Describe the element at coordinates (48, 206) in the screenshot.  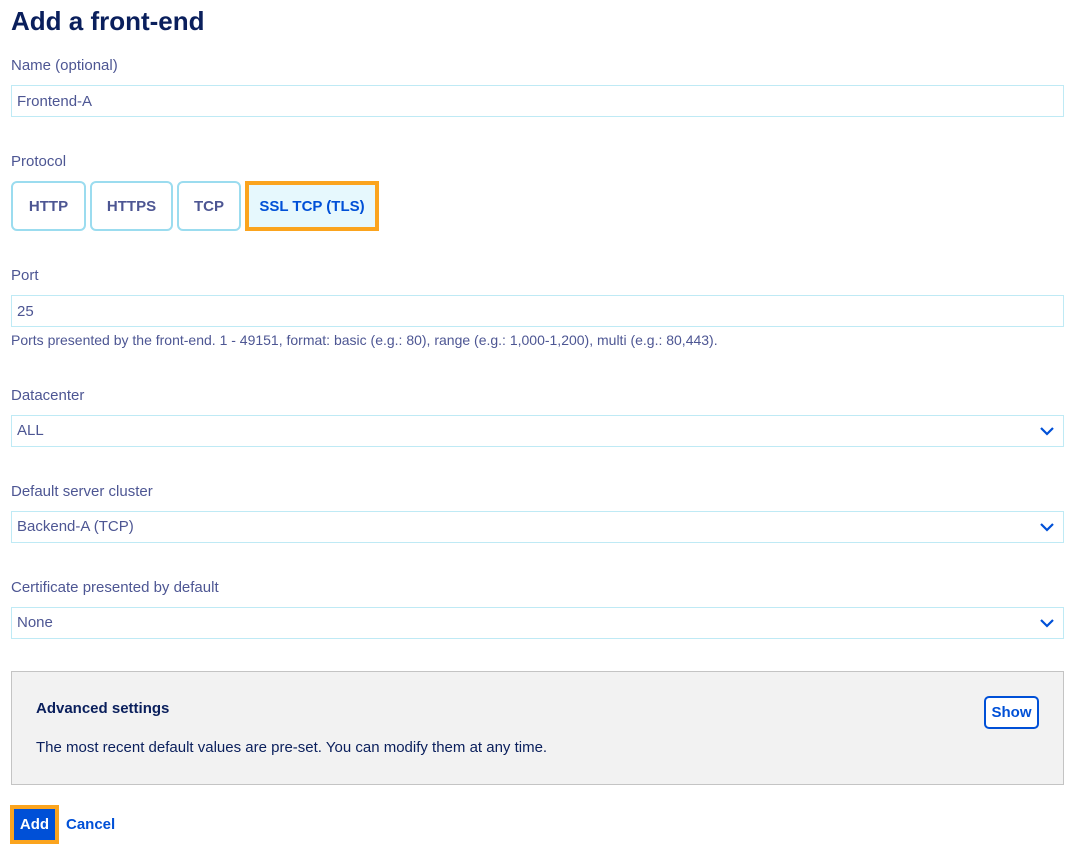
I see `protocol-http-button: HTTP` at that location.